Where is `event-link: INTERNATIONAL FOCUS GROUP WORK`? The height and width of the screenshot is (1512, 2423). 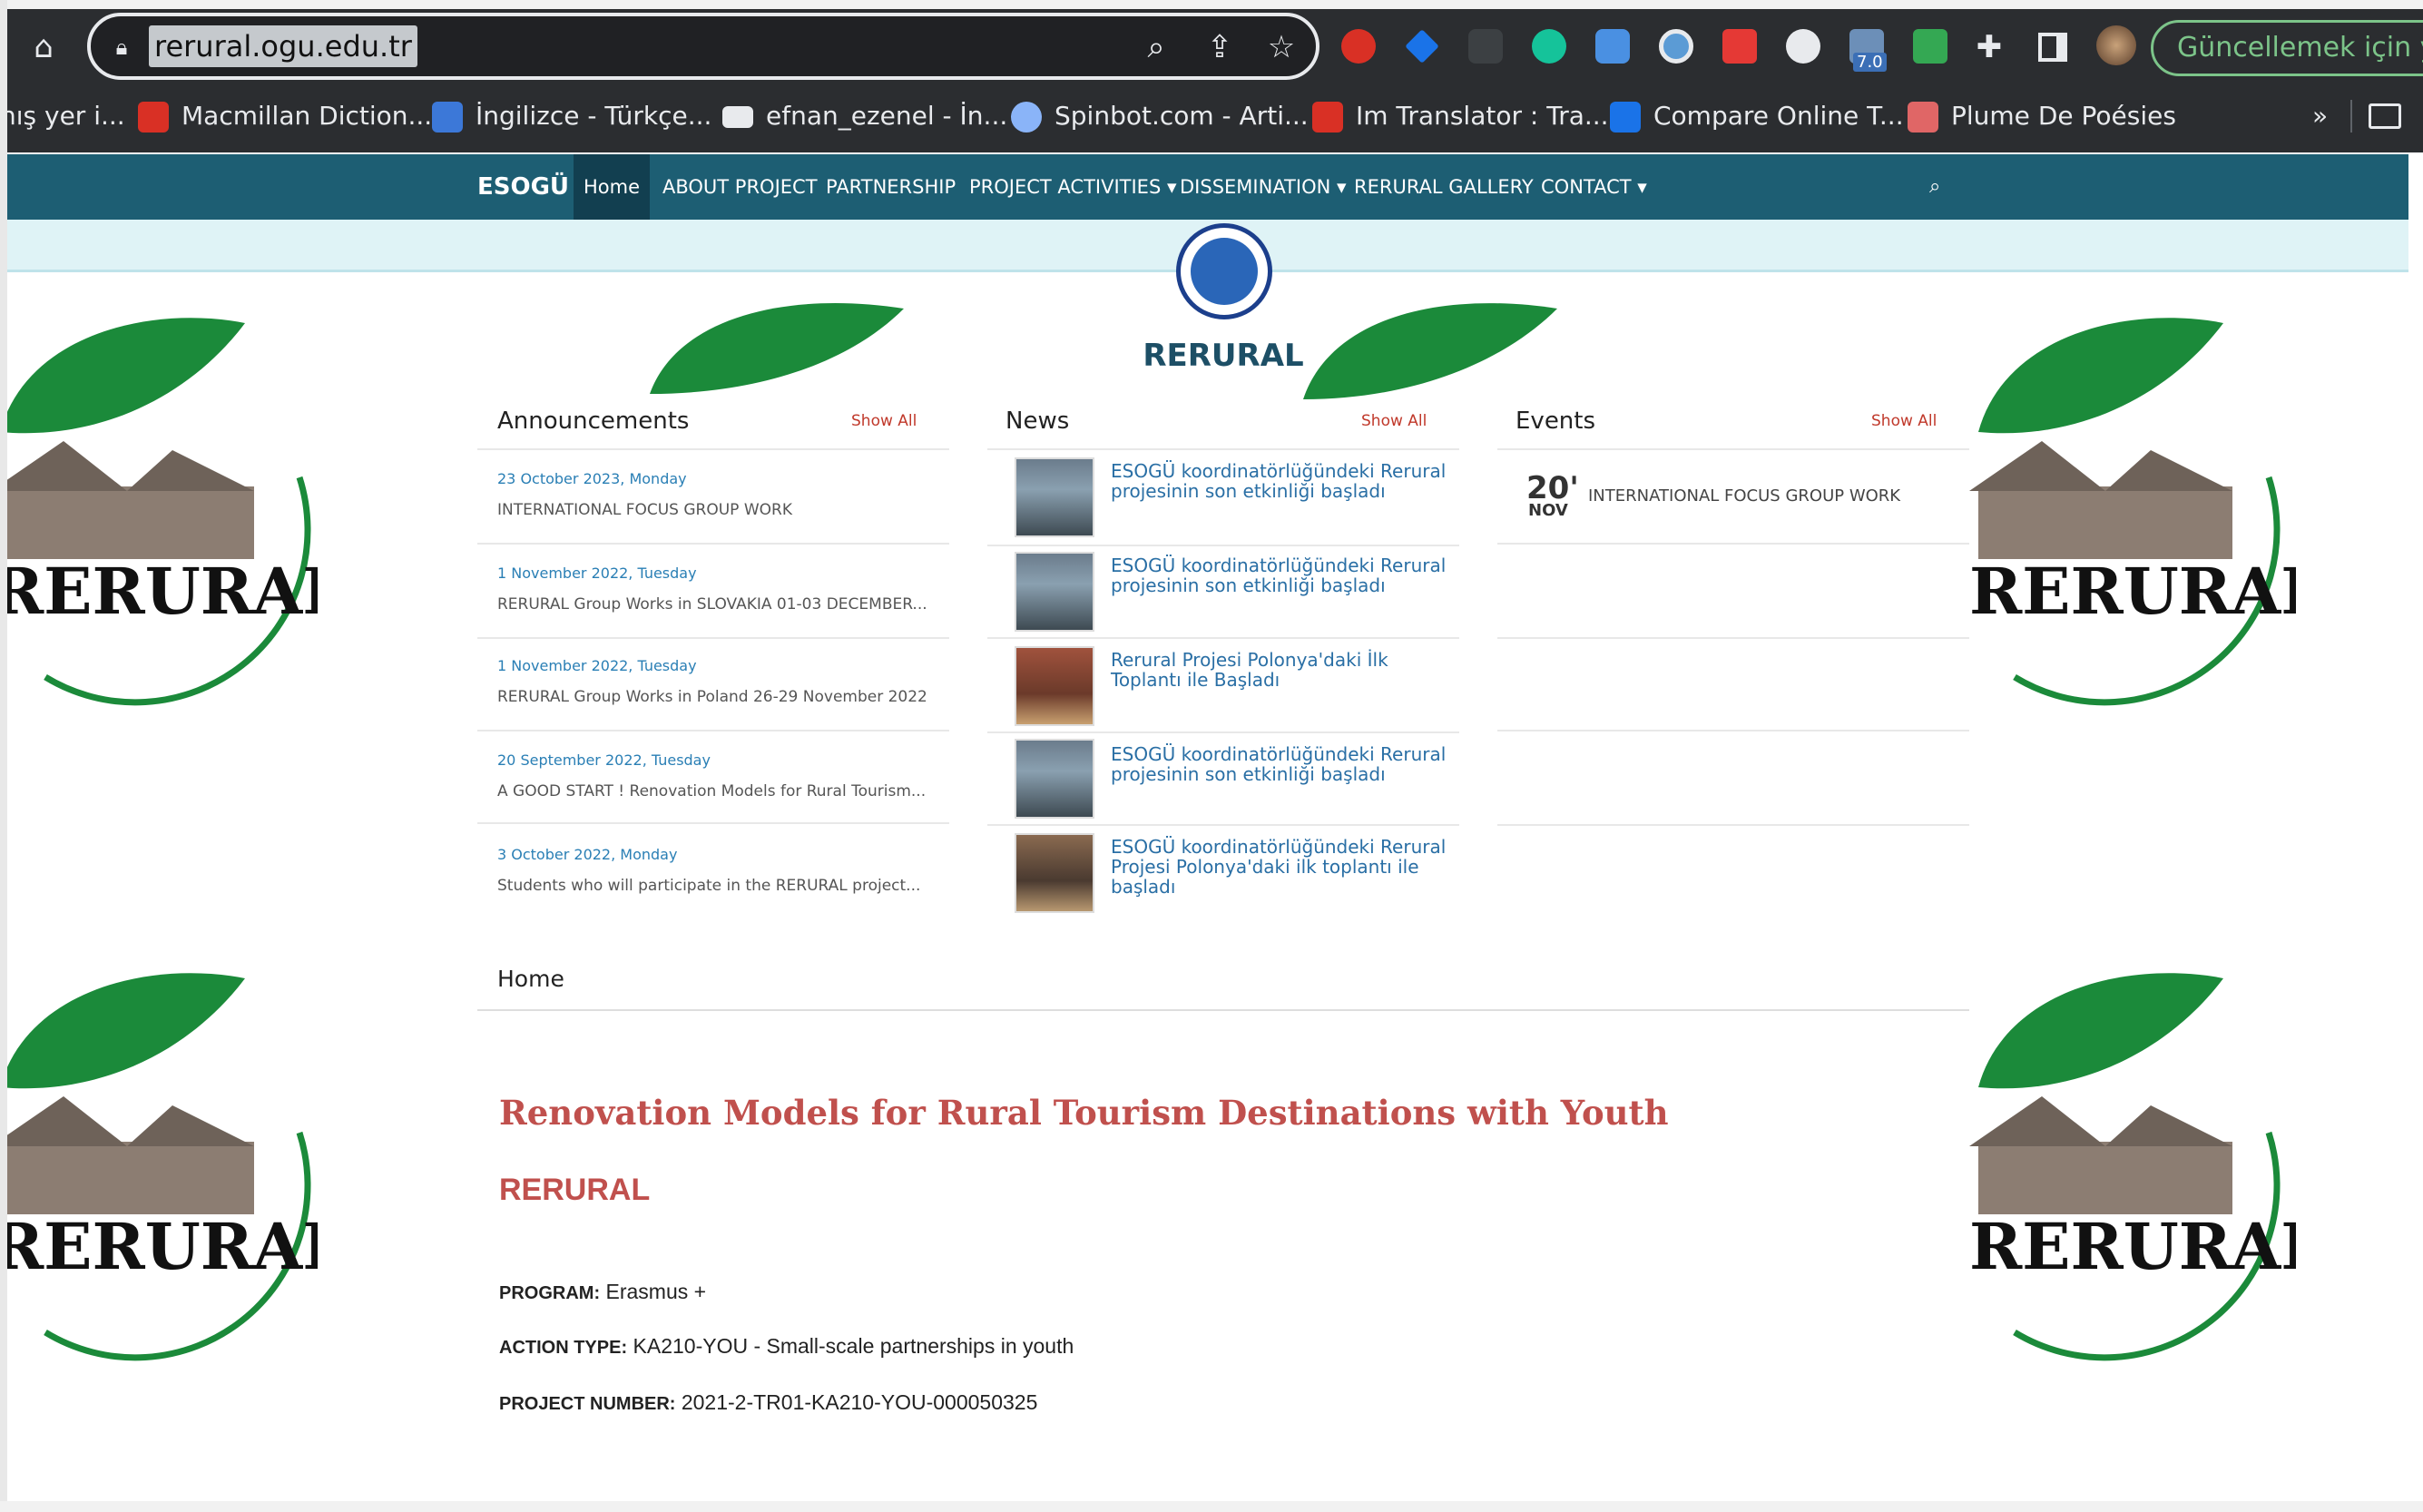 event-link: INTERNATIONAL FOCUS GROUP WORK is located at coordinates (1744, 496).